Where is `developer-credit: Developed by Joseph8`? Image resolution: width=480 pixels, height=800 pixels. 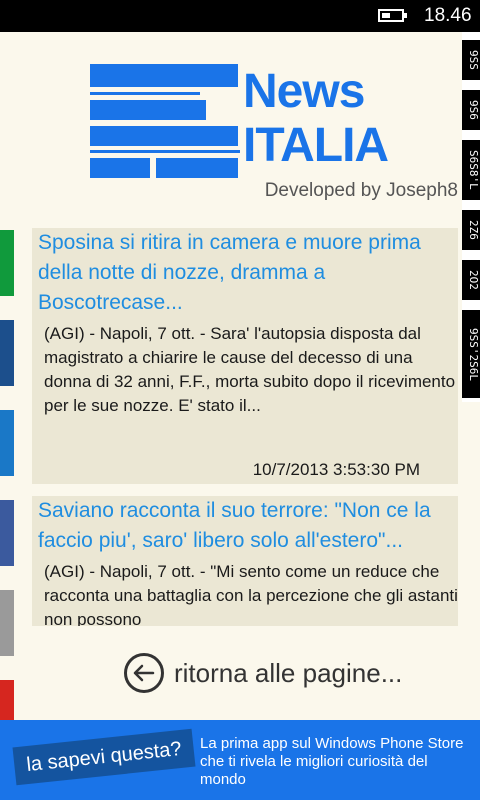 developer-credit: Developed by Joseph8 is located at coordinates (361, 190).